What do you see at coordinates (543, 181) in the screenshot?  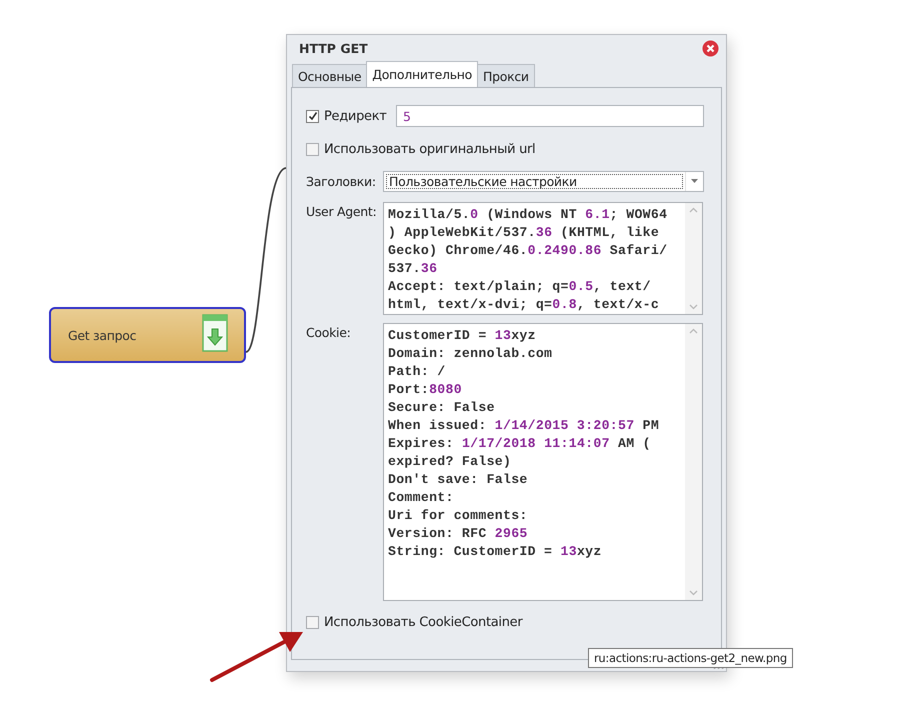 I see `dropdown: Пользовательские настройки` at bounding box center [543, 181].